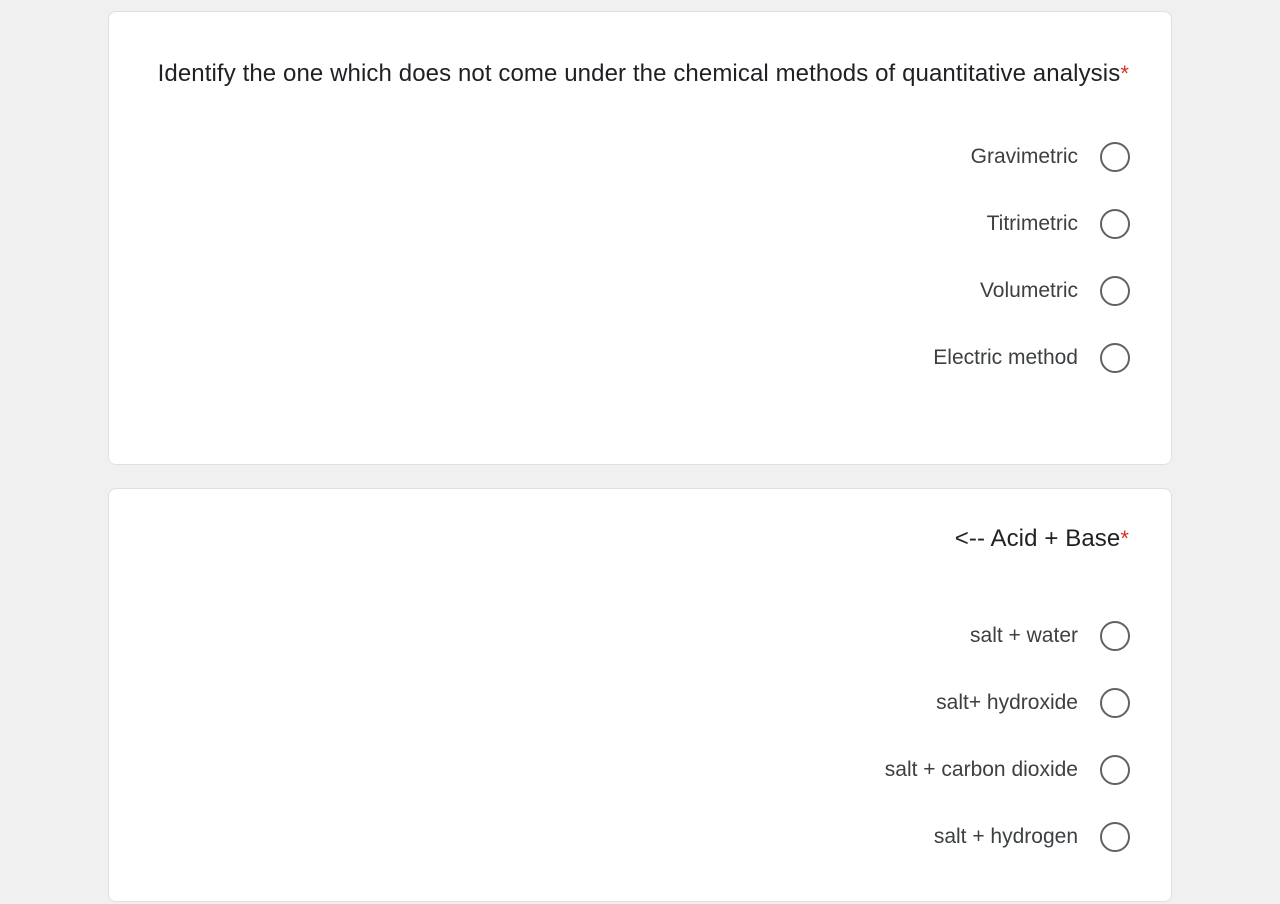 The width and height of the screenshot is (1280, 904). Describe the element at coordinates (1007, 702) in the screenshot. I see `option-label: salt+ hydroxide` at that location.